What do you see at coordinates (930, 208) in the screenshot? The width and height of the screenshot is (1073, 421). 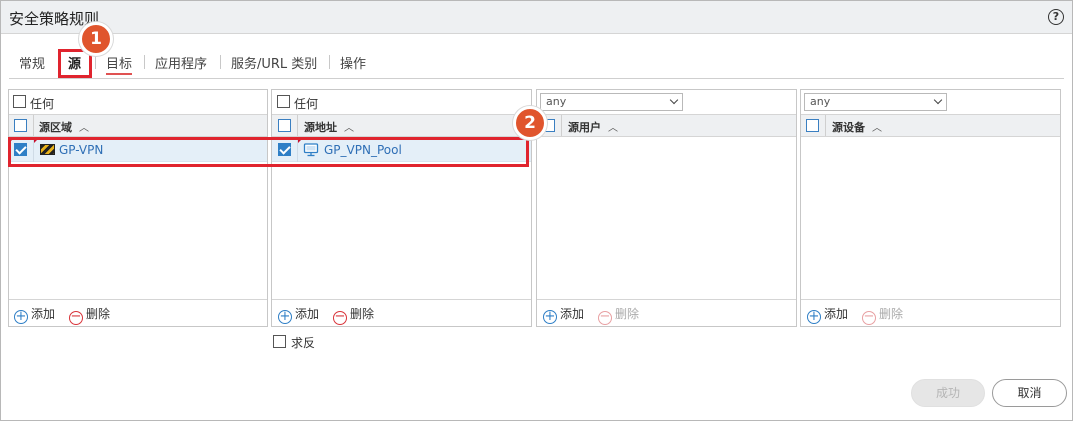 I see `source-device-panel: any 源设备 ︿ + 添加 − 删除` at bounding box center [930, 208].